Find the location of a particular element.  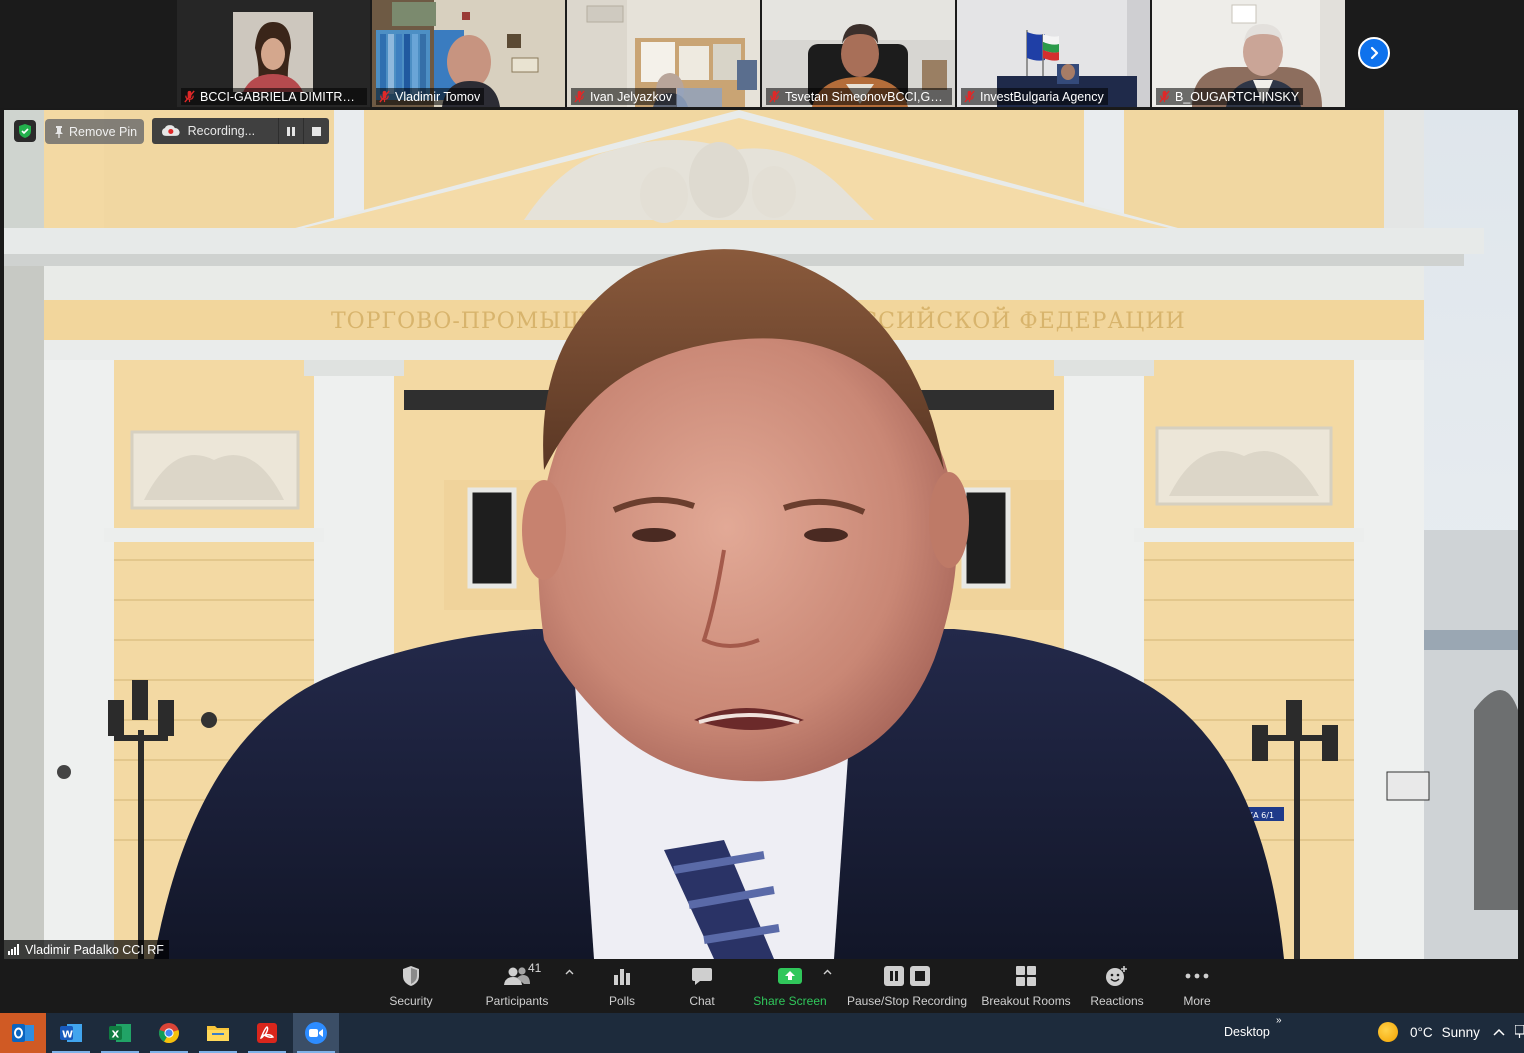

share-screen-button: Share Screen is located at coordinates (790, 986).